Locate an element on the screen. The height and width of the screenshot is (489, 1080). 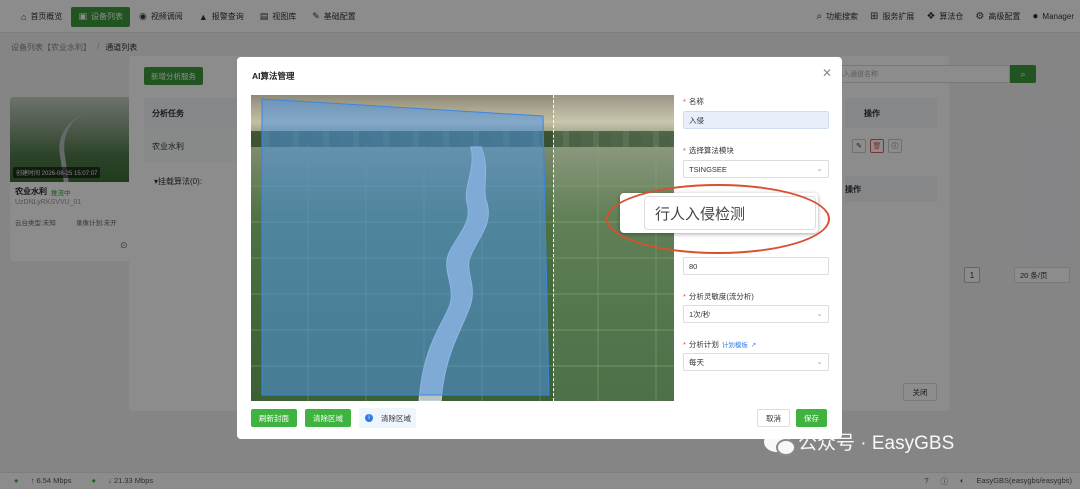
module-label: * 选择算法模块 is located at coordinates (708, 150).